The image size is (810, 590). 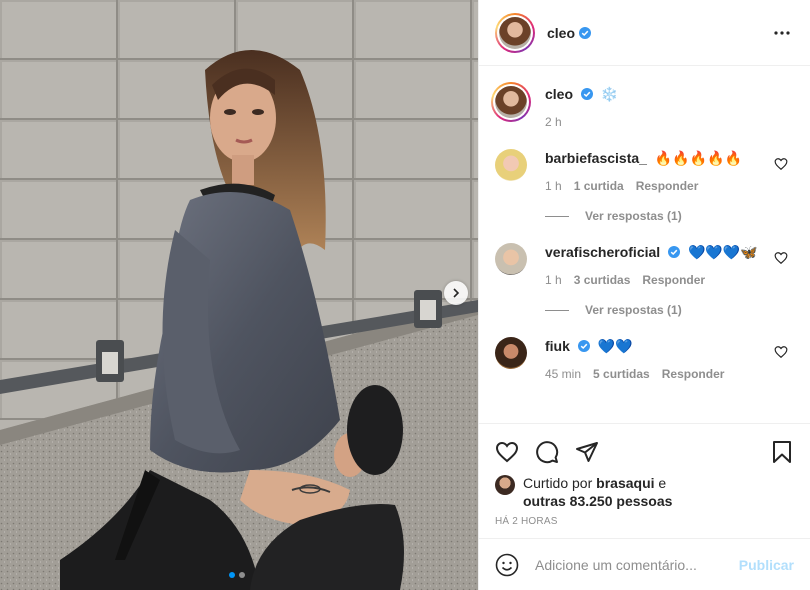 I want to click on caption-username: cleo, so click(x=559, y=94).